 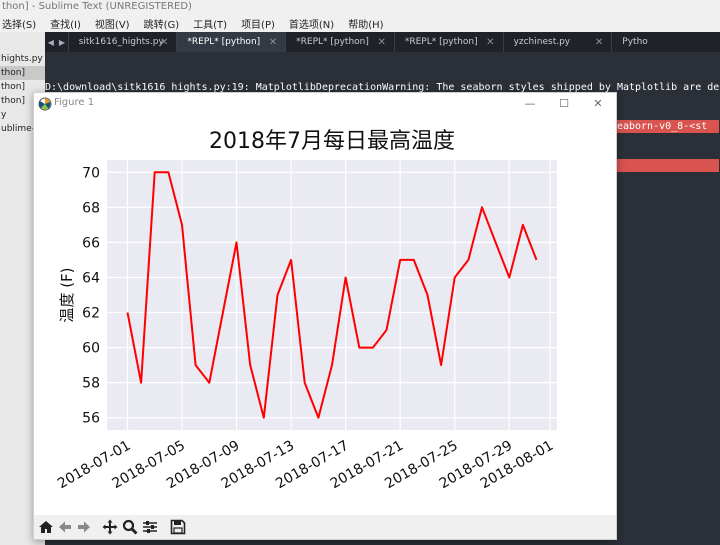 I want to click on tab-repl-2: *REPL* [python] ✕, so click(x=339, y=42).